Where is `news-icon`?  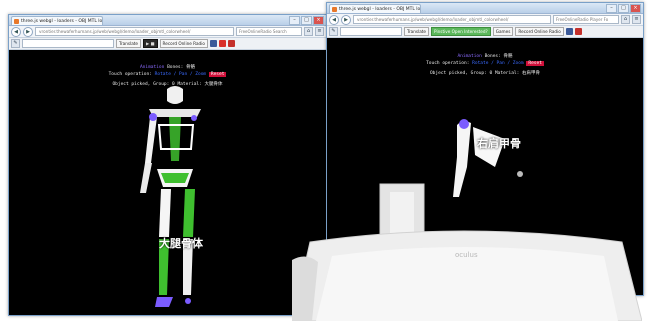
news-icon is located at coordinates (222, 43).